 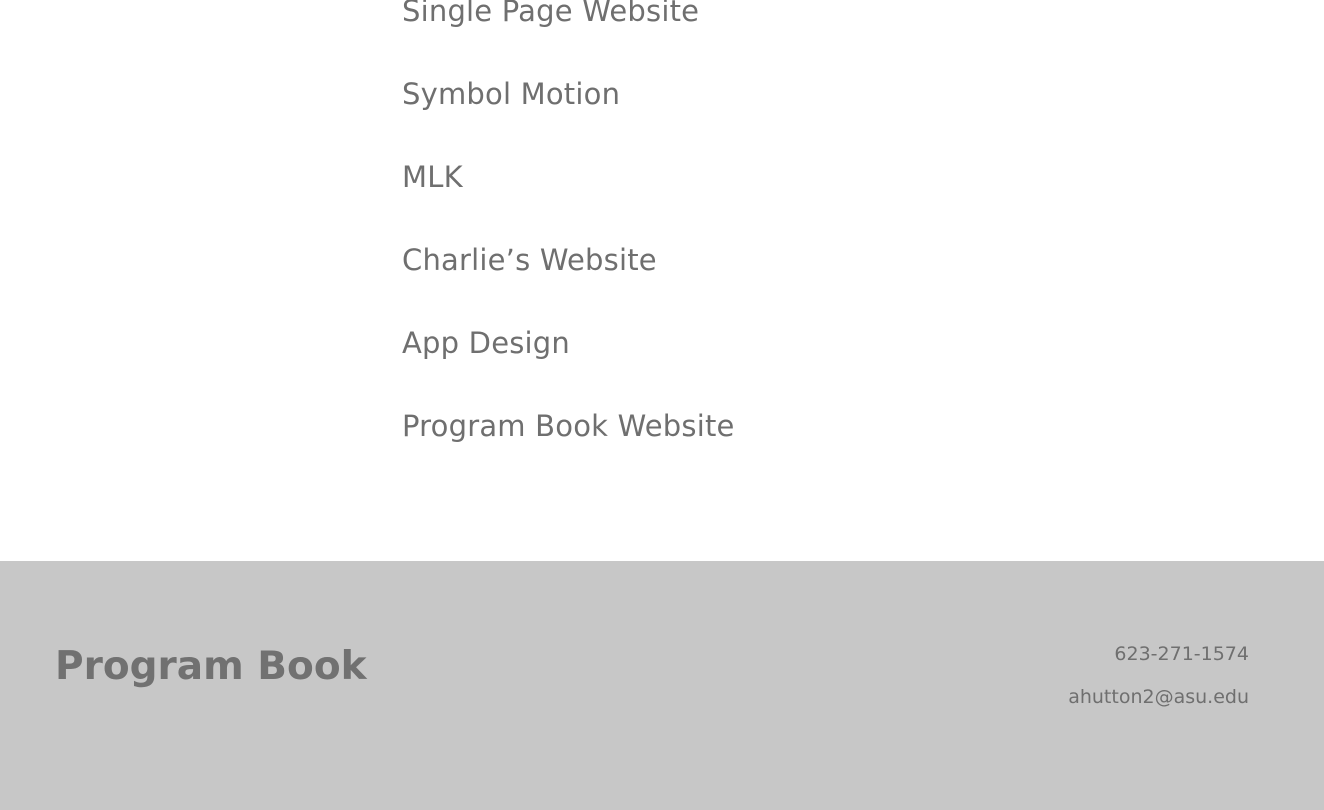 I want to click on project-link-app-design: App Design, so click(x=486, y=343).